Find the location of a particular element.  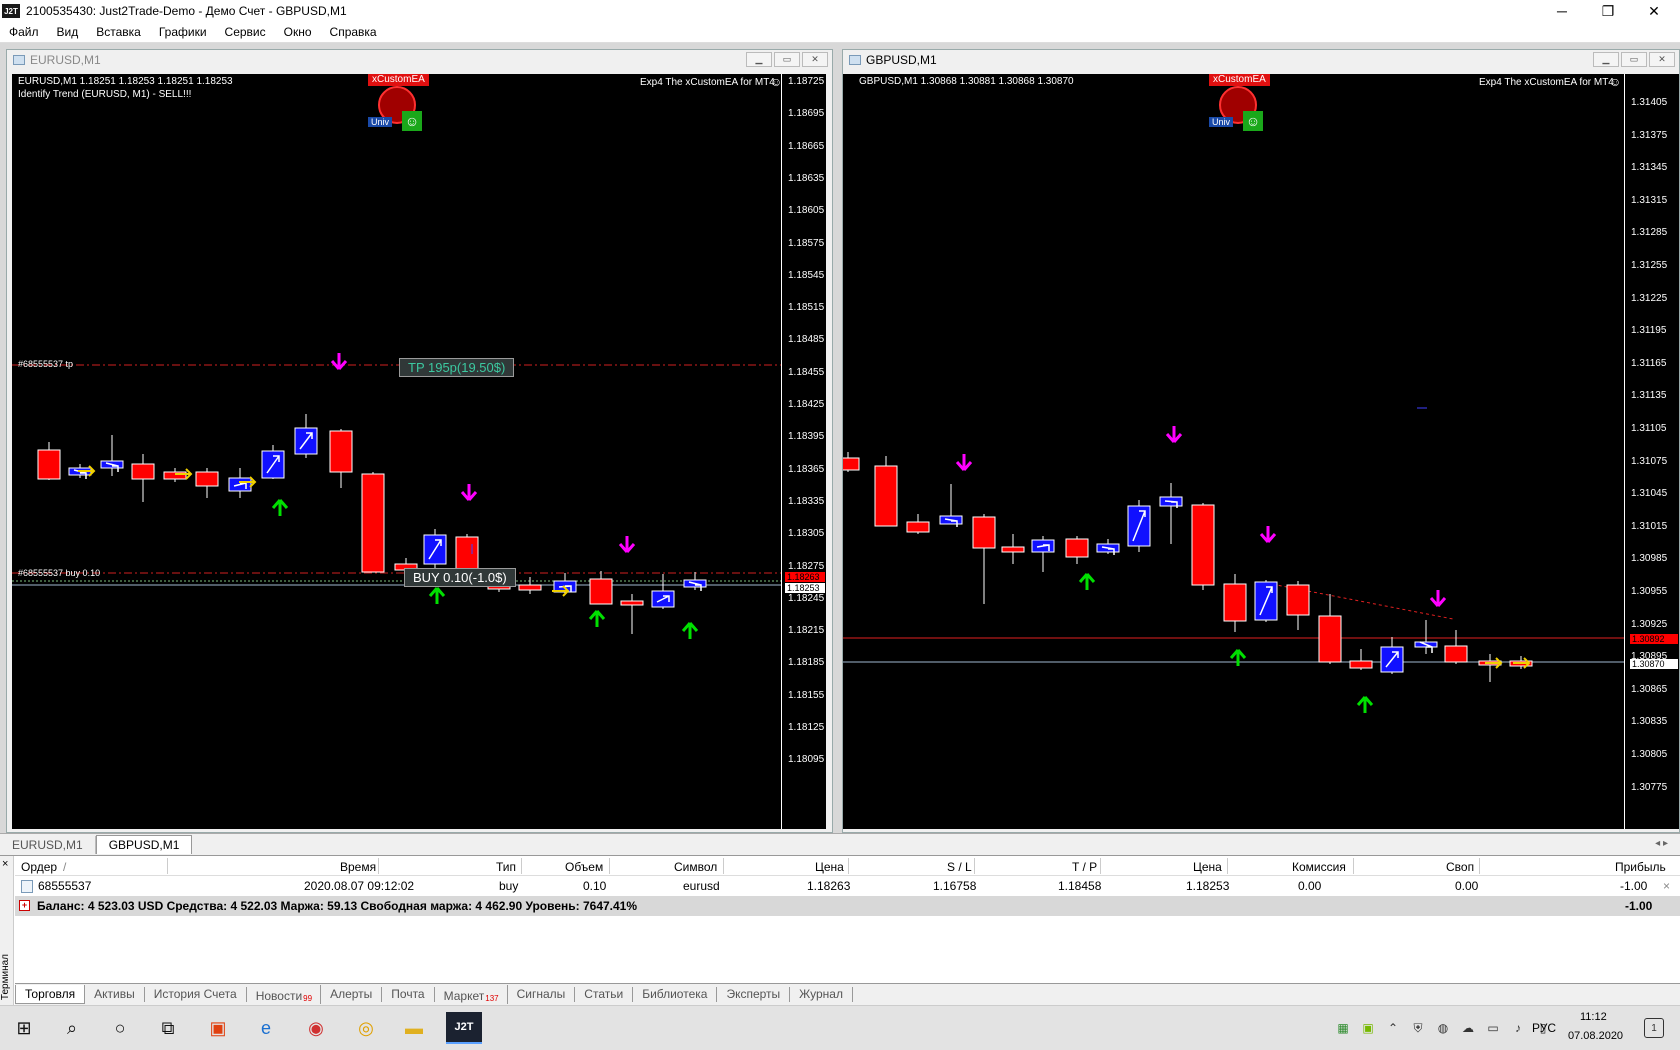

price-tick: 1.18425 is located at coordinates (806, 404).